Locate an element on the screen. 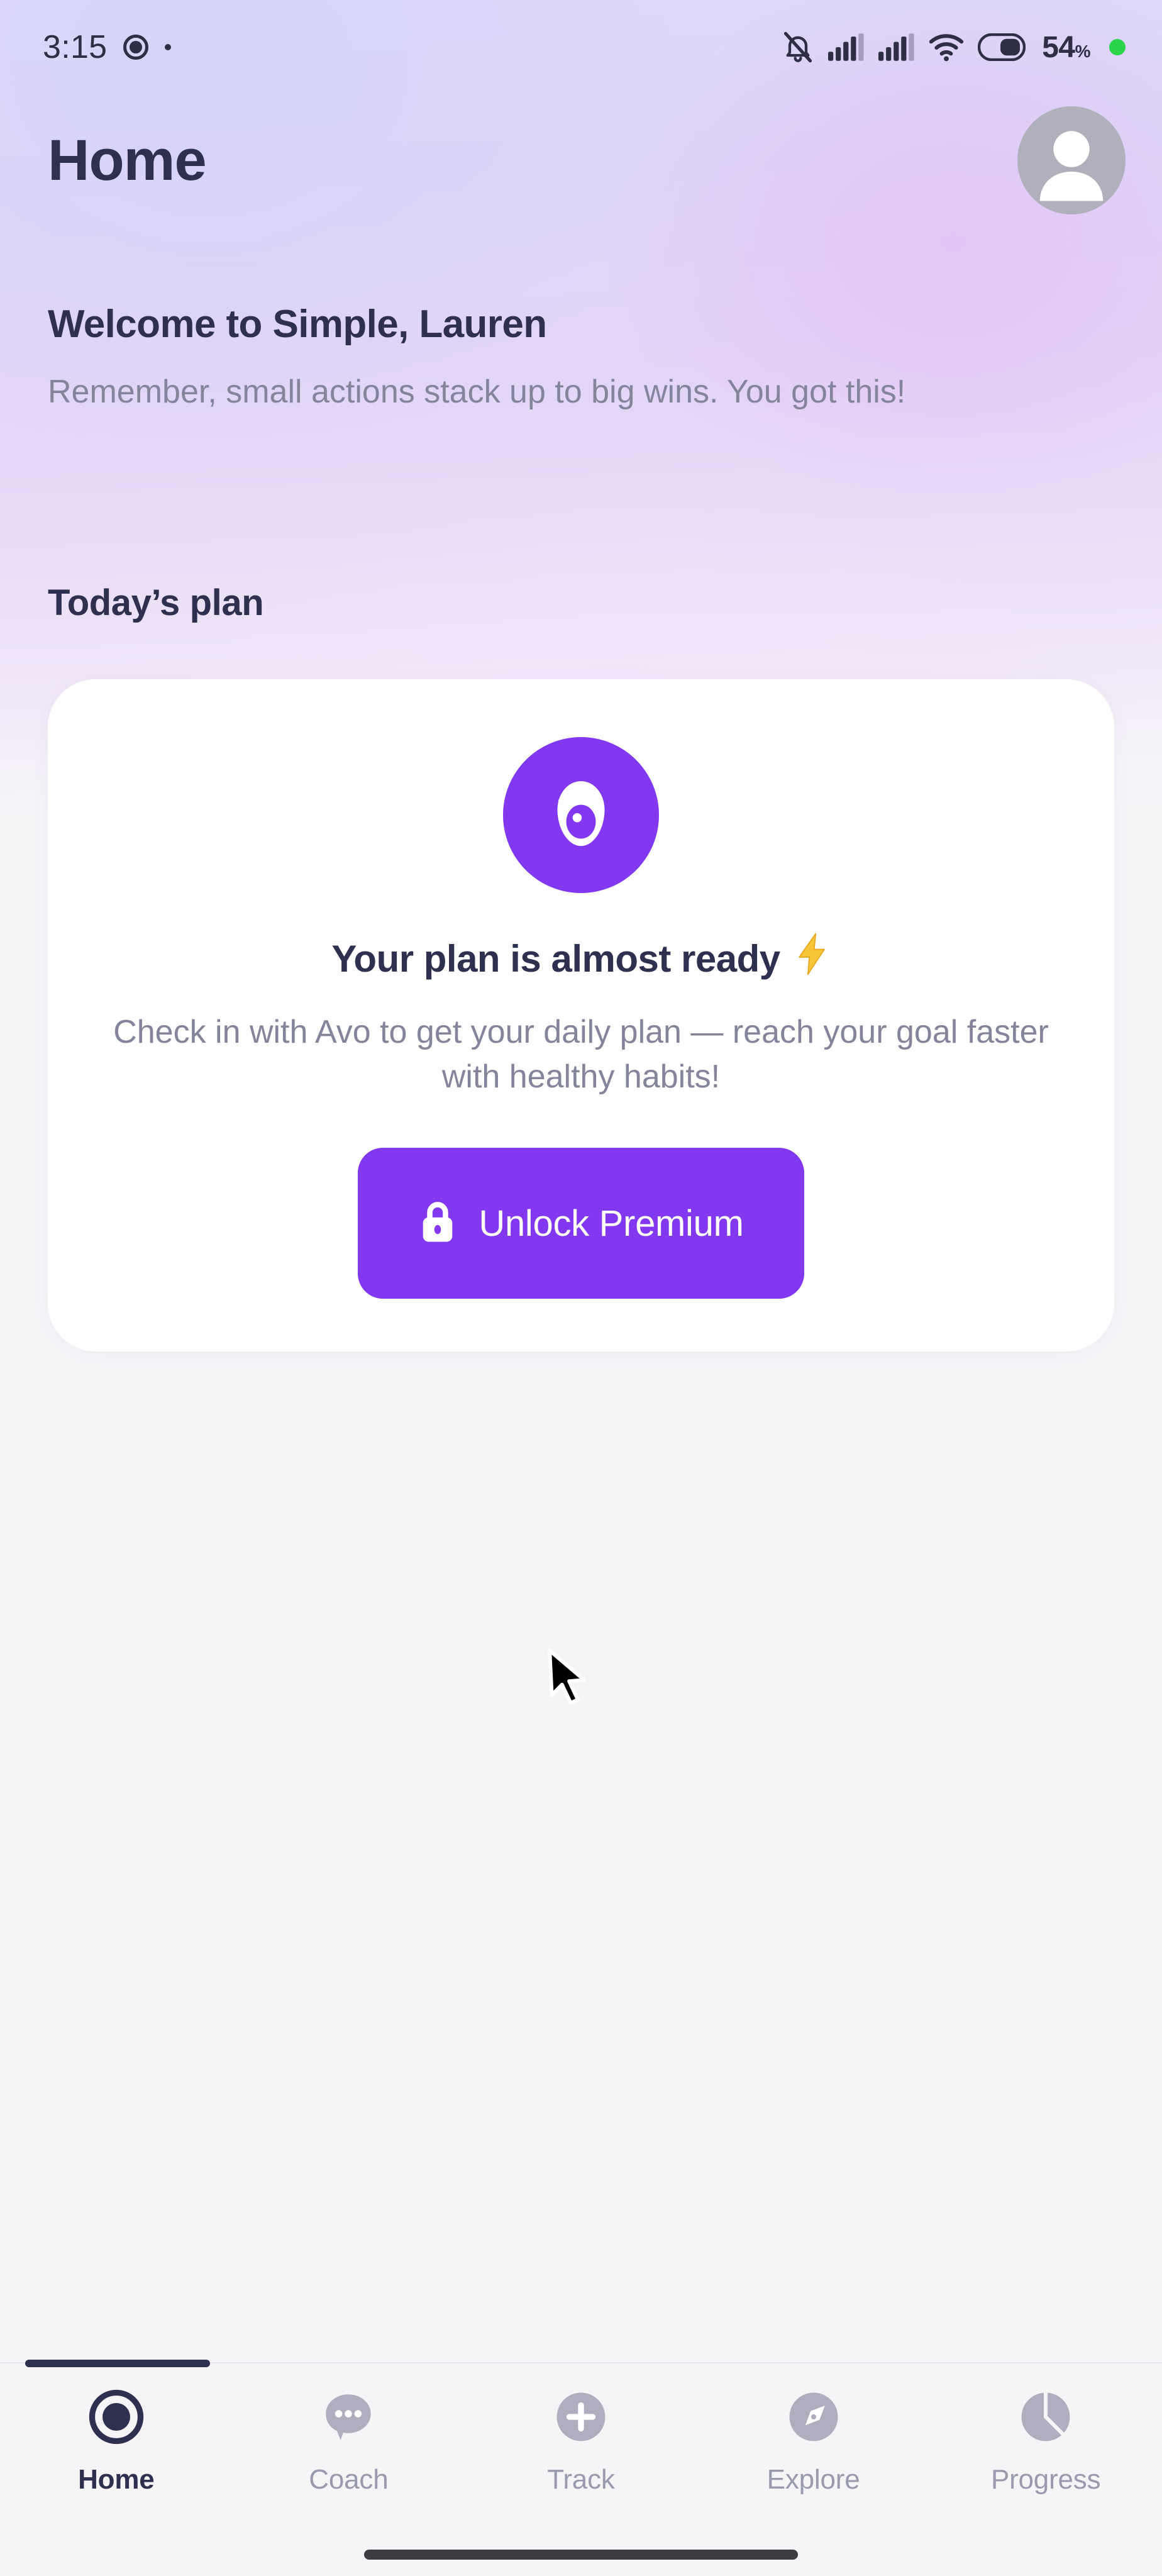 The image size is (1162, 2576). nav-item-coach: Coach is located at coordinates (349, 2441).